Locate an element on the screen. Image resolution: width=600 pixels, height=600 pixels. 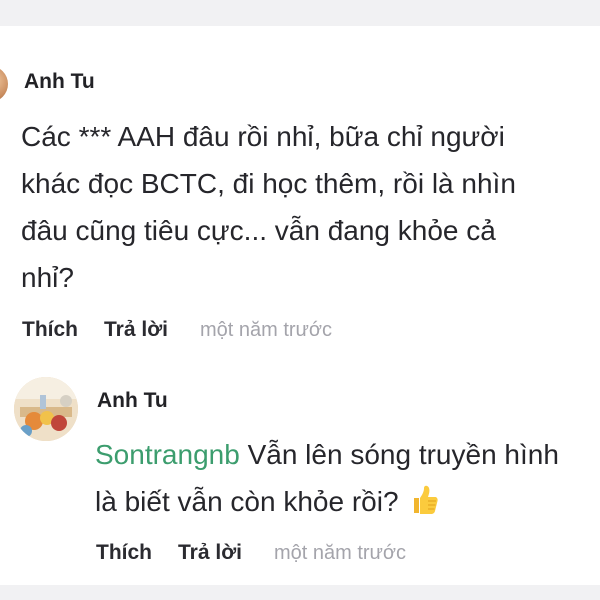
reply-line: là biết vẫn còn khỏe rồi? is located at coordinates (327, 501).